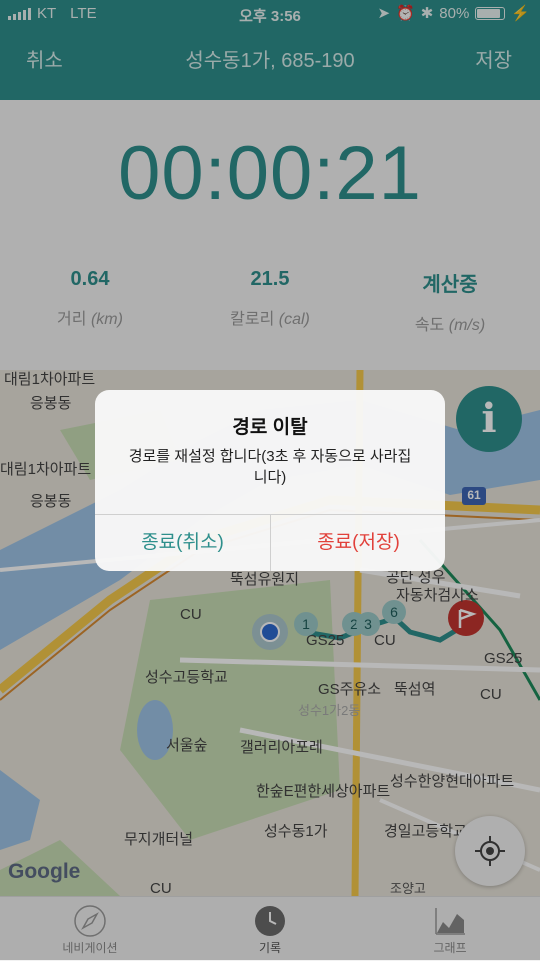  Describe the element at coordinates (358, 543) in the screenshot. I see `end-save-button: 종료(저장)` at that location.